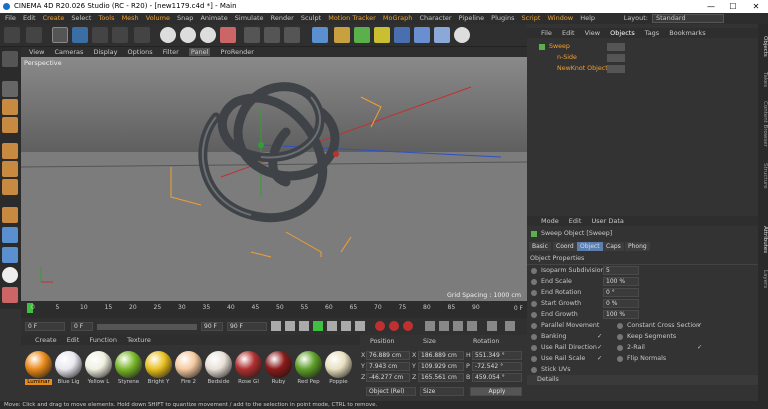 The height and width of the screenshot is (409, 768). I want to click on light-icon, so click(462, 35).